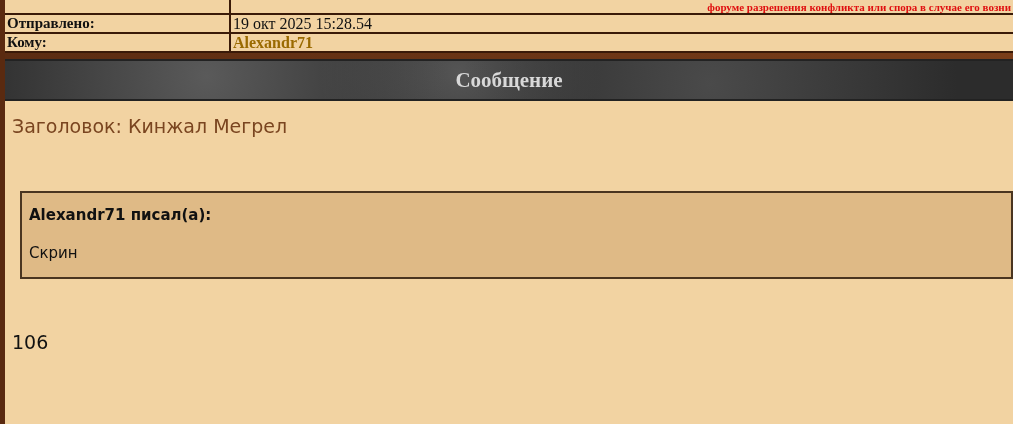 This screenshot has width=1013, height=424. I want to click on field-label: Отправлено:, so click(118, 23).